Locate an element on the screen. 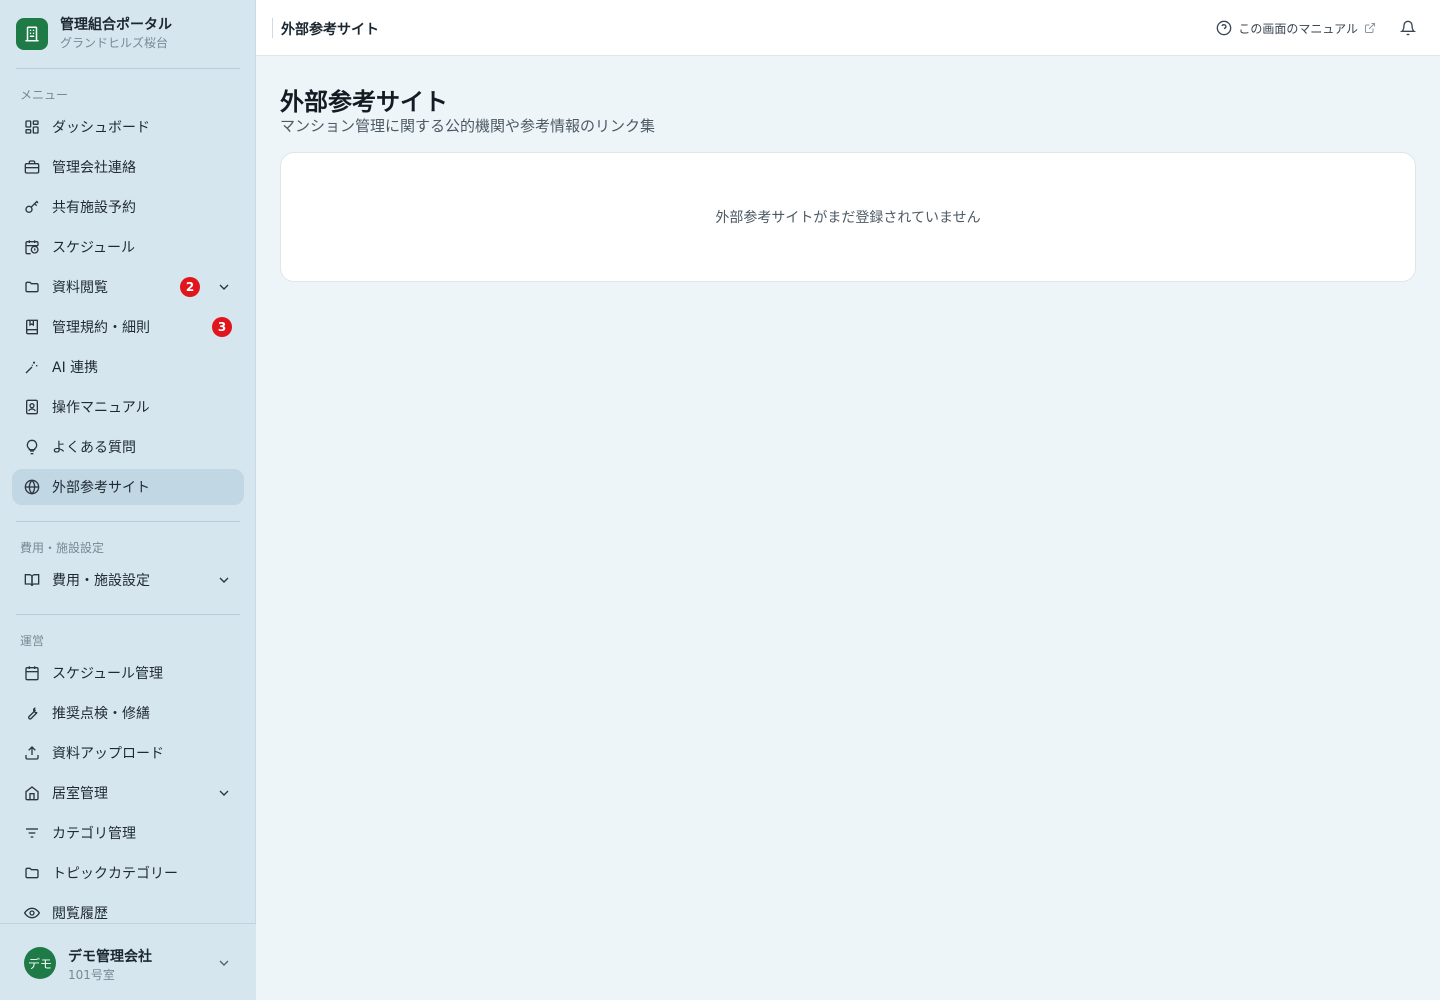 The width and height of the screenshot is (1440, 1000). dashboard-grid-icon is located at coordinates (32, 127).